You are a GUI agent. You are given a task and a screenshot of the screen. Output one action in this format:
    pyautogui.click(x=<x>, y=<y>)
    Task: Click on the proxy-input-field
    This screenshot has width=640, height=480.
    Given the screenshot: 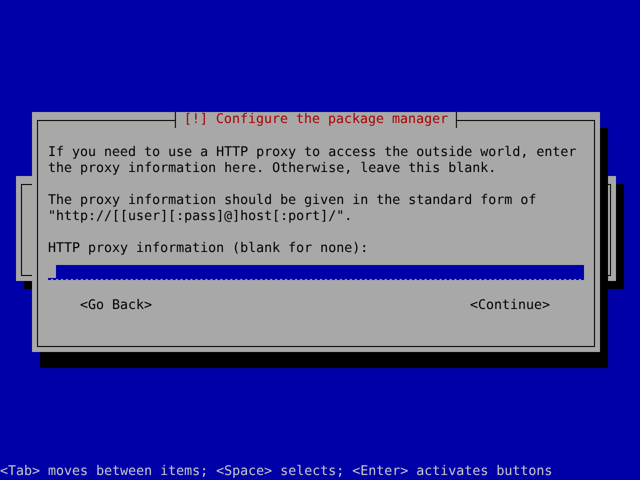 What is the action you would take?
    pyautogui.click(x=320, y=272)
    